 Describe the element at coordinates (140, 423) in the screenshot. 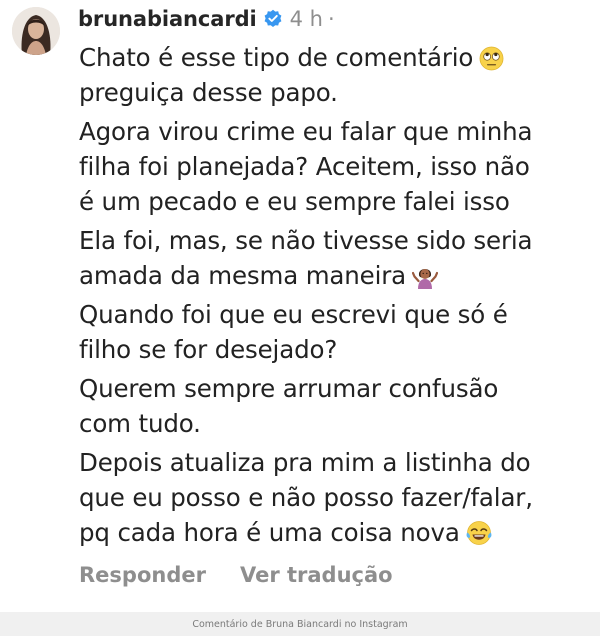

I see `text-line: com tudo.` at that location.